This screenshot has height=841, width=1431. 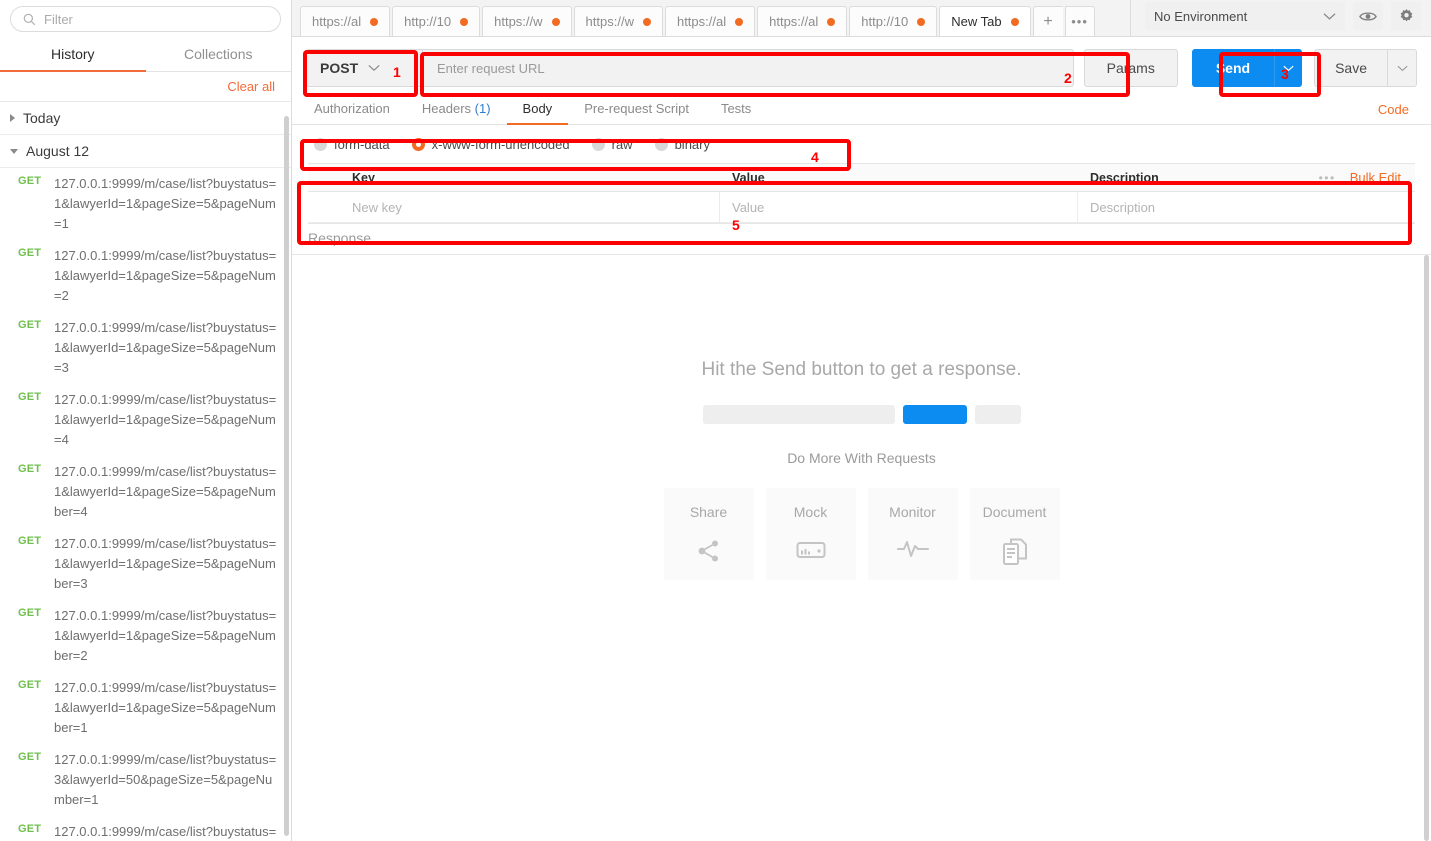 I want to click on body-type-binary: binary, so click(x=682, y=144).